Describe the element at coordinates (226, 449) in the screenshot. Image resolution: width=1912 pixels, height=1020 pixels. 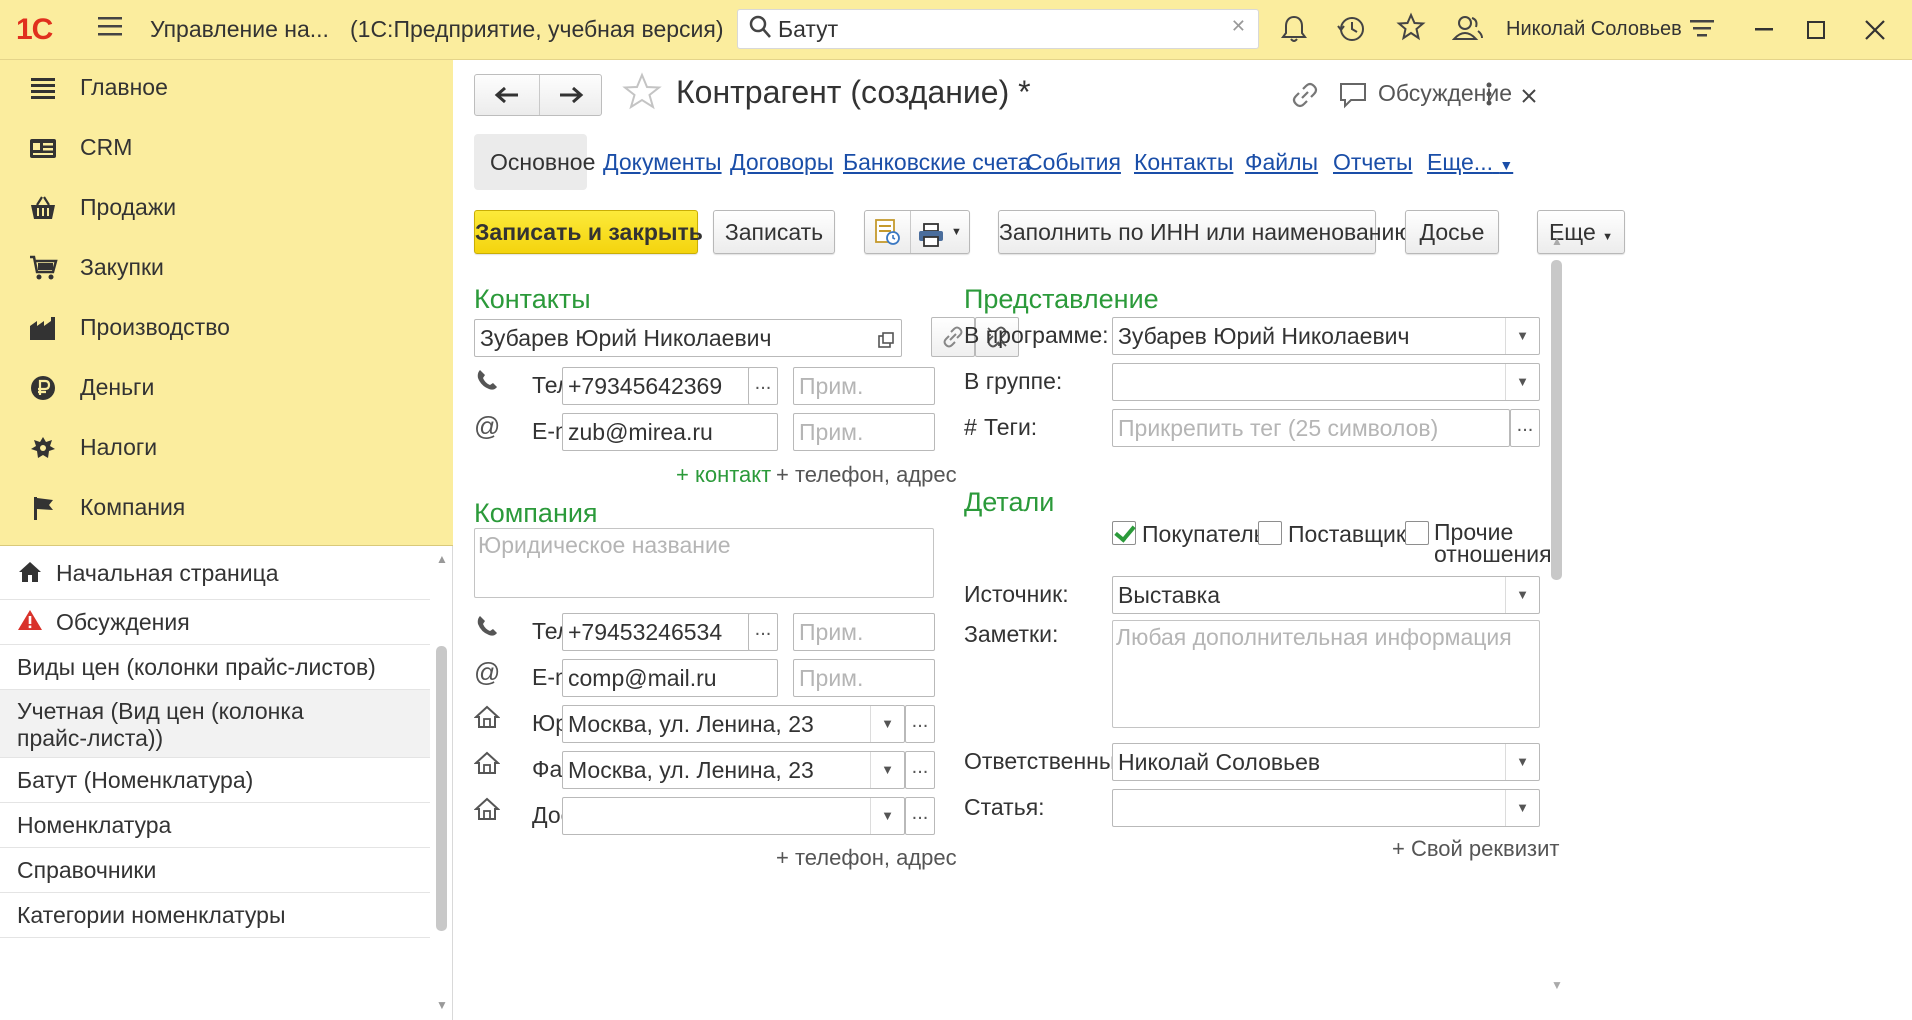
I see `section-taxes: Налоги` at that location.